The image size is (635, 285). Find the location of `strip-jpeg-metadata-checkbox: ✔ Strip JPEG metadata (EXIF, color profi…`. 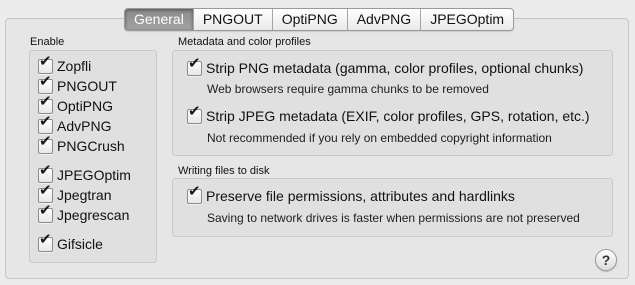

strip-jpeg-metadata-checkbox: ✔ Strip JPEG metadata (EXIF, color profi… is located at coordinates (388, 113).